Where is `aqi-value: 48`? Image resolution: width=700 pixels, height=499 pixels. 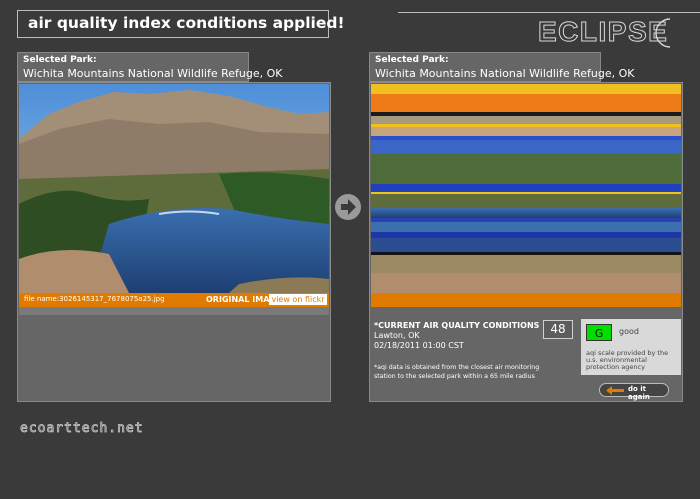
aqi-value: 48 is located at coordinates (558, 329).